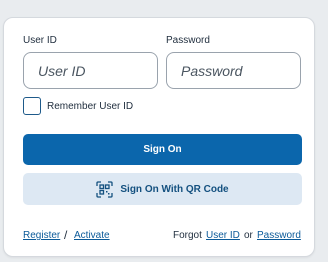 Image resolution: width=328 pixels, height=262 pixels. What do you see at coordinates (162, 149) in the screenshot?
I see `sign-on-button: Sign On` at bounding box center [162, 149].